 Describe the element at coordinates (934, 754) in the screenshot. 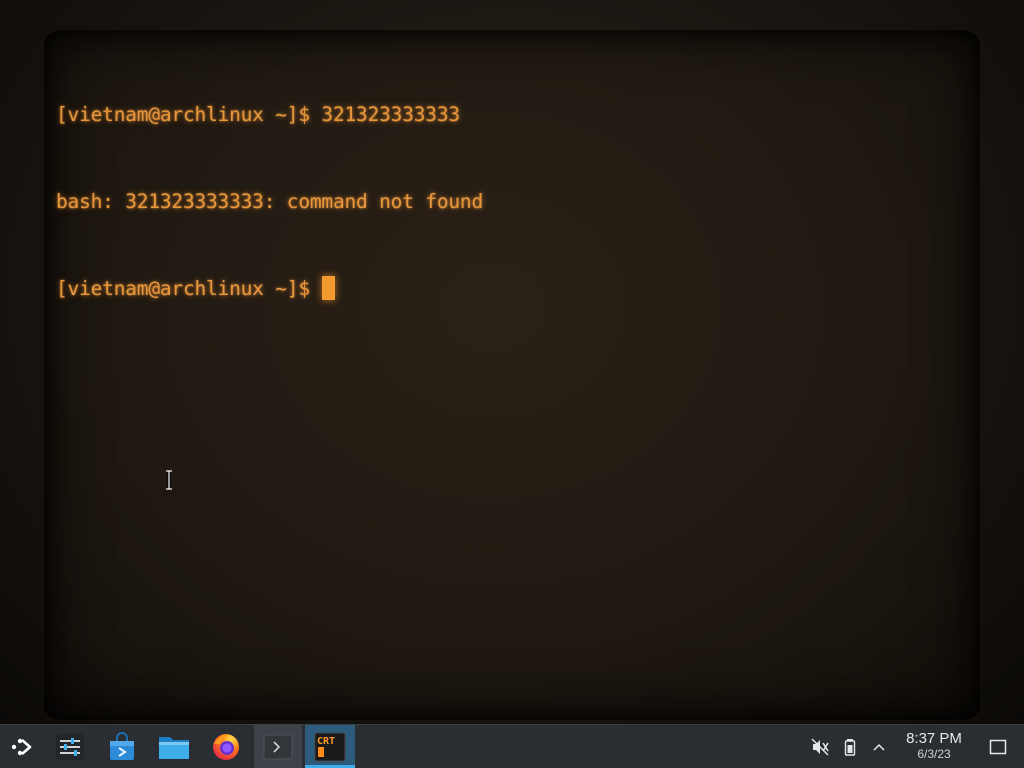

I see `clock-date: 6/3/23` at that location.